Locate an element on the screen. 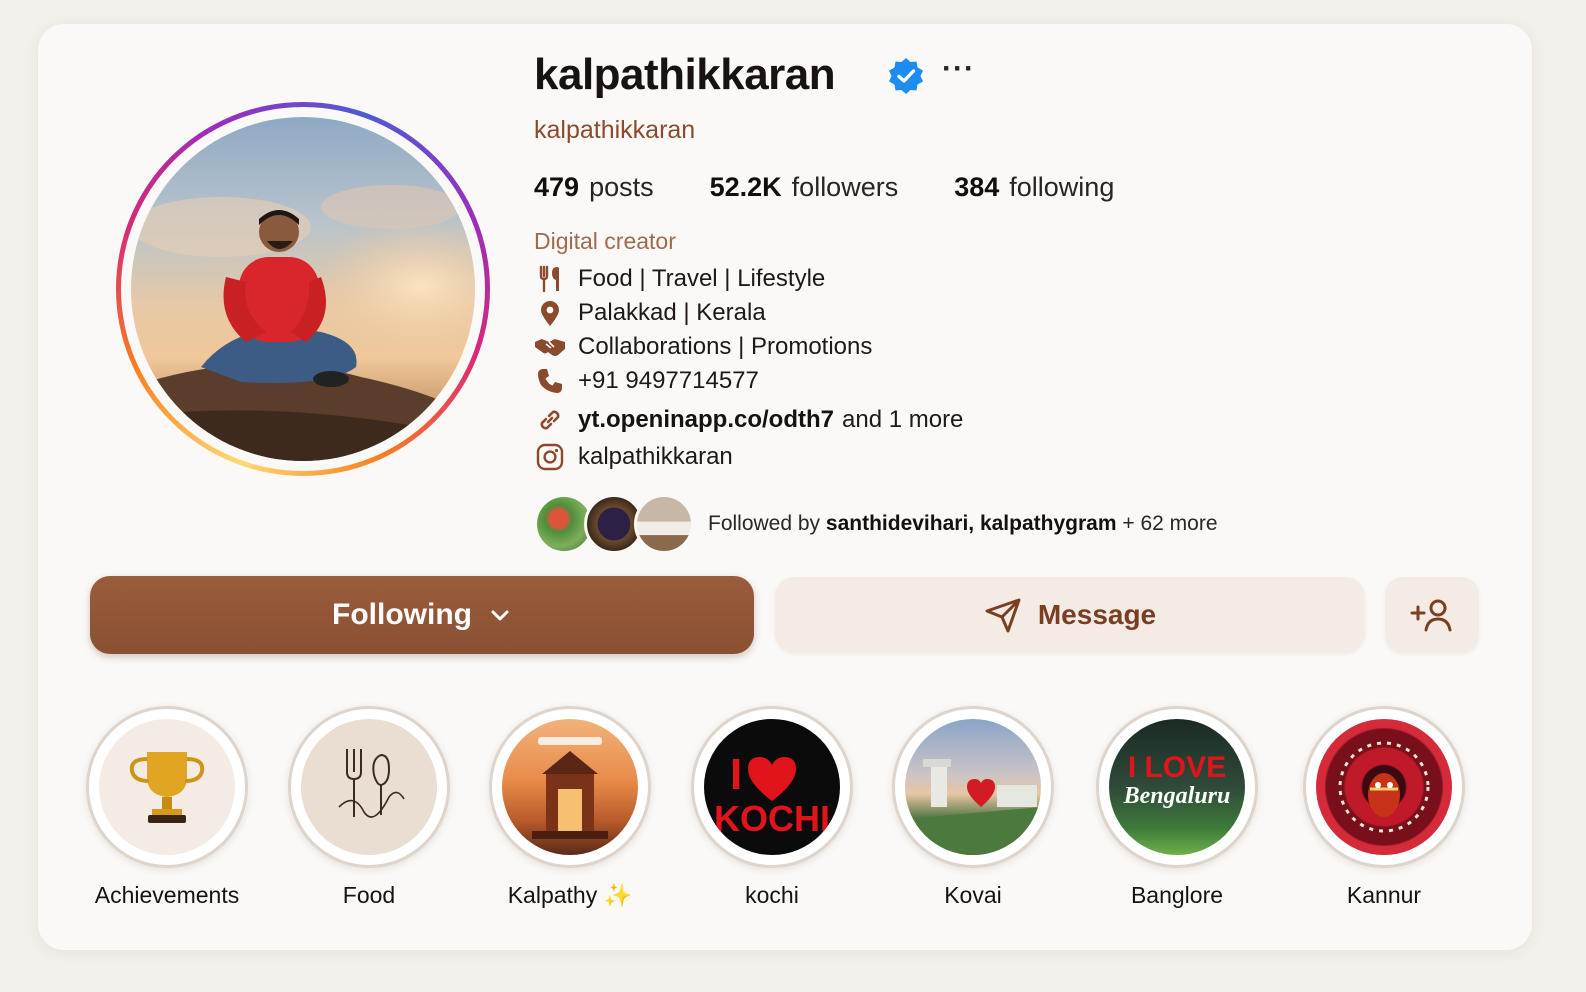  highlight-banglore: I LOVE Bengaluru Banglore is located at coordinates (1177, 807).